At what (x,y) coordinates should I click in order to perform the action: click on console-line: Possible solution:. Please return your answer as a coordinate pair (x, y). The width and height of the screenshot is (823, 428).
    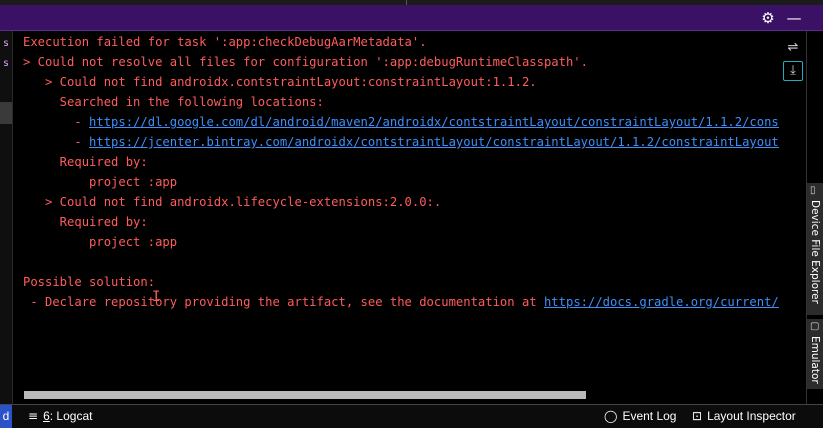
    Looking at the image, I should click on (89, 282).